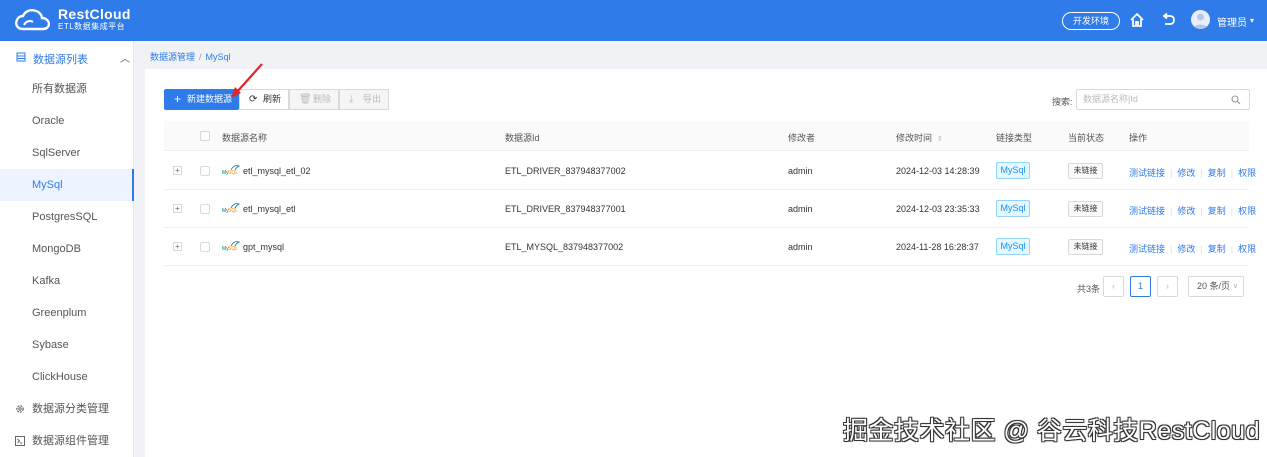  Describe the element at coordinates (67, 153) in the screenshot. I see `sidebar-item-sqlserver: SqlServer` at that location.